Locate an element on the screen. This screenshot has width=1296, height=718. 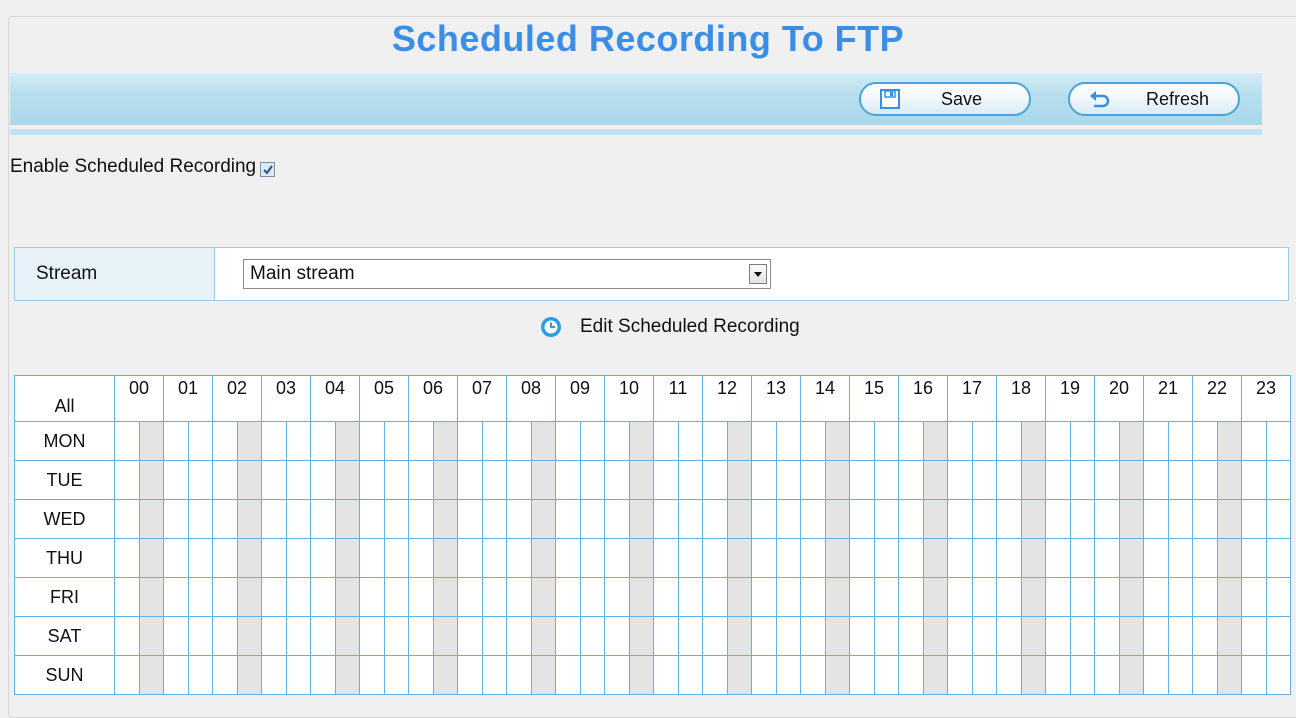
hour-header: 01 is located at coordinates (188, 398).